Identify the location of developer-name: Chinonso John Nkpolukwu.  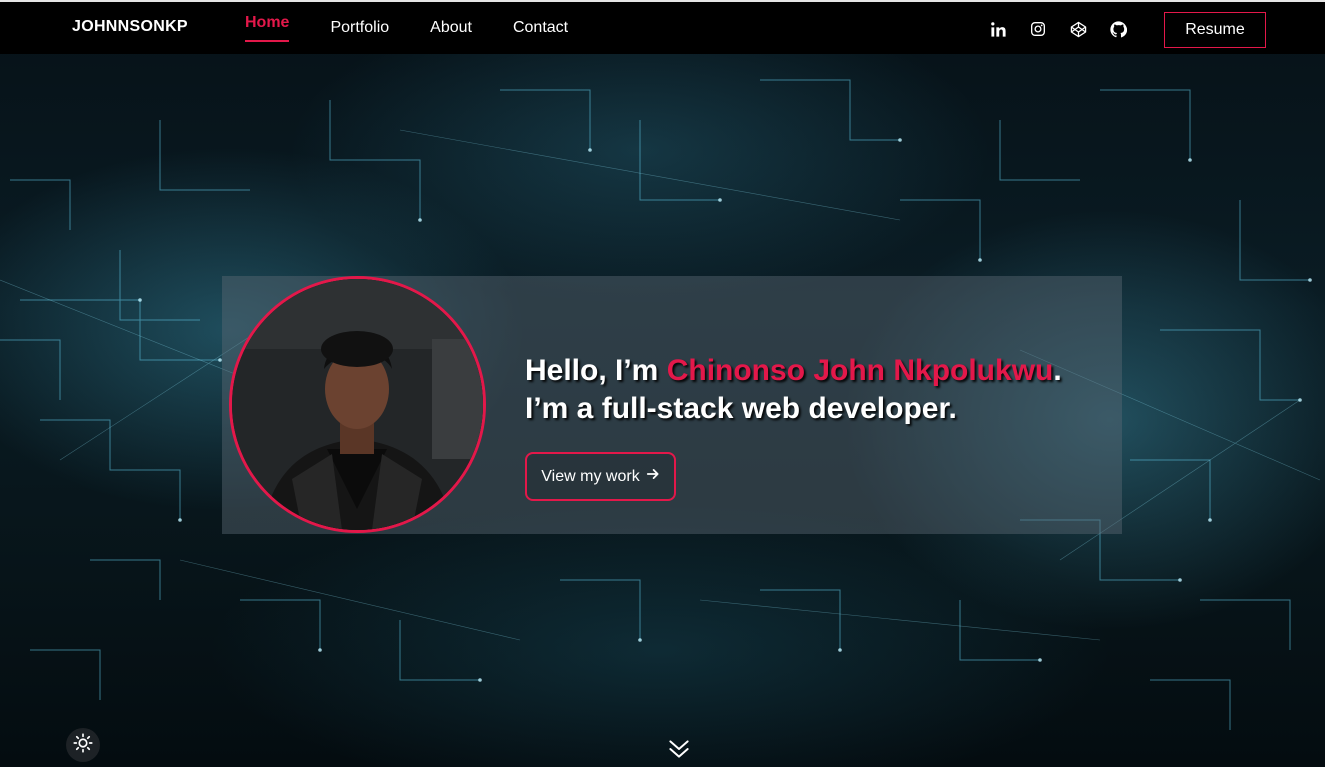
(860, 370).